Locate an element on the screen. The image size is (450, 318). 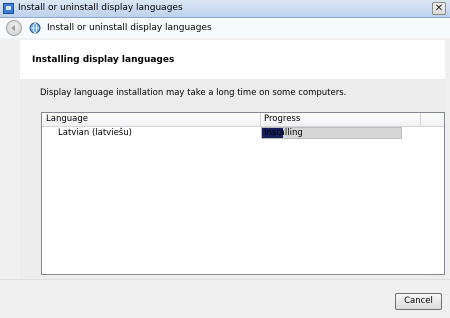
close-button: ✕ is located at coordinates (439, 8).